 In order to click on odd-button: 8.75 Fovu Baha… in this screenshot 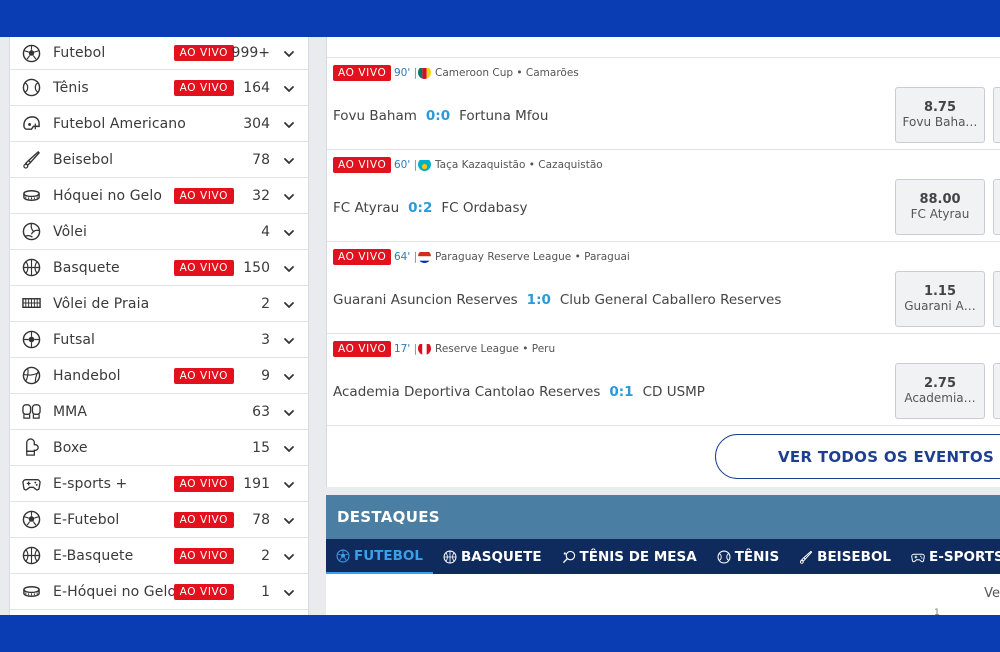, I will do `click(940, 115)`.